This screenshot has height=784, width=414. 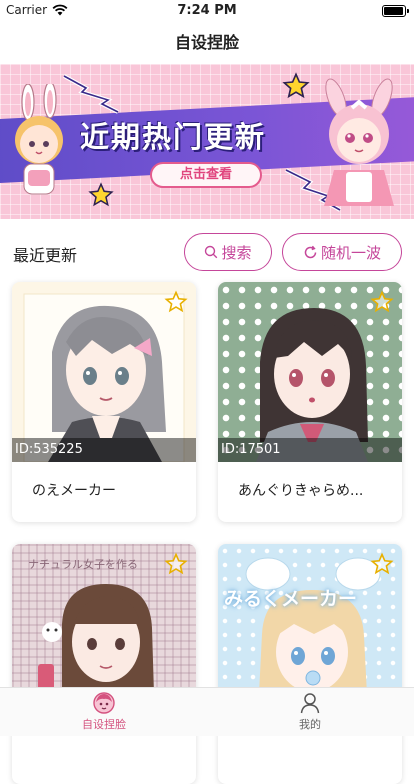 What do you see at coordinates (104, 703) in the screenshot?
I see `face-icon` at bounding box center [104, 703].